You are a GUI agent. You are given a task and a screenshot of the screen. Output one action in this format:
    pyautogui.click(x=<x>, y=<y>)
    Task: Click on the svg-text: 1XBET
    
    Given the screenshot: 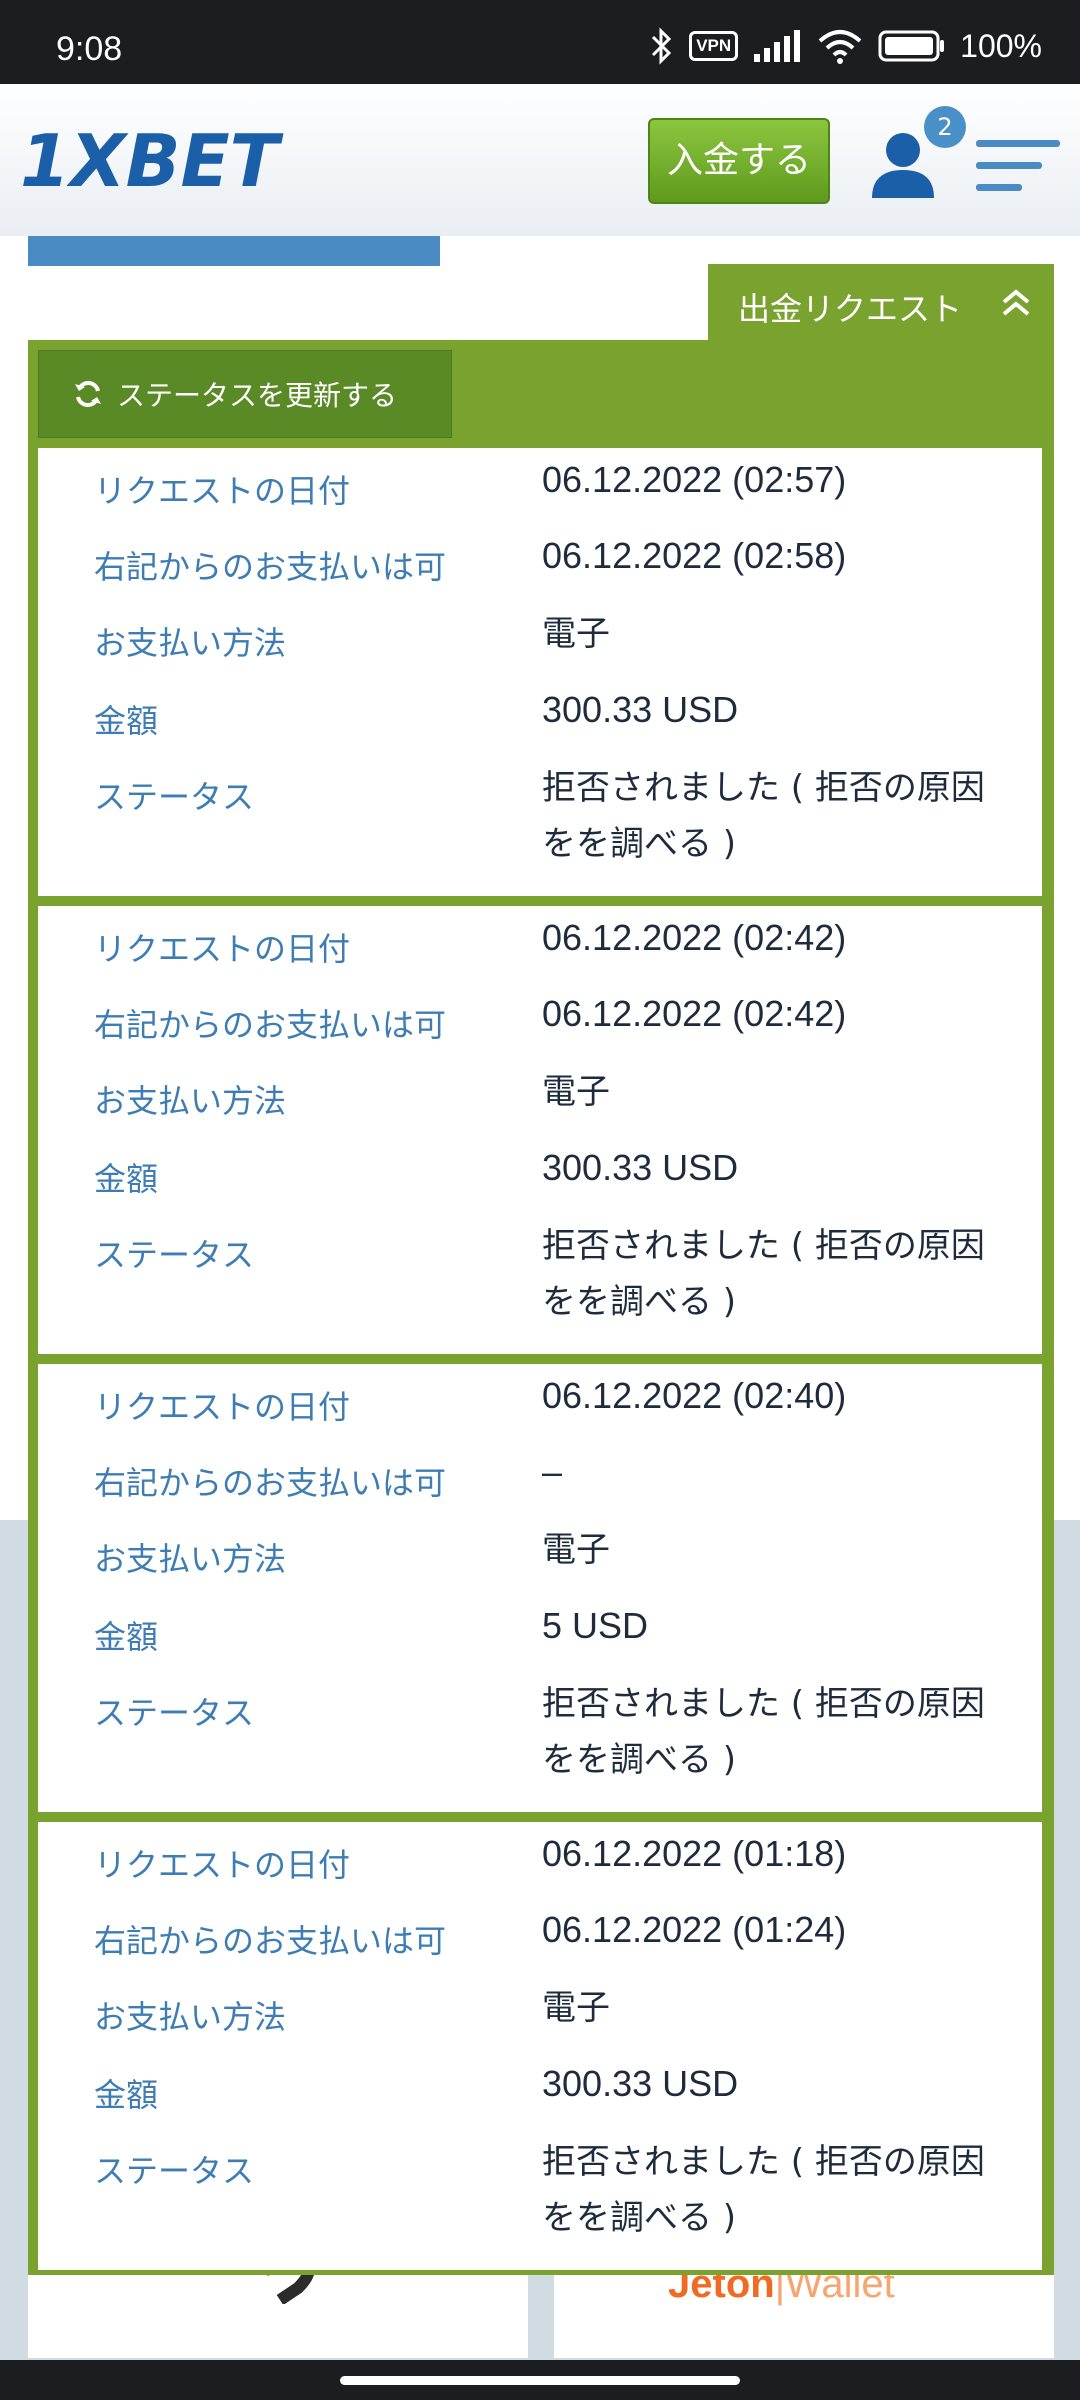 What is the action you would take?
    pyautogui.click(x=152, y=158)
    